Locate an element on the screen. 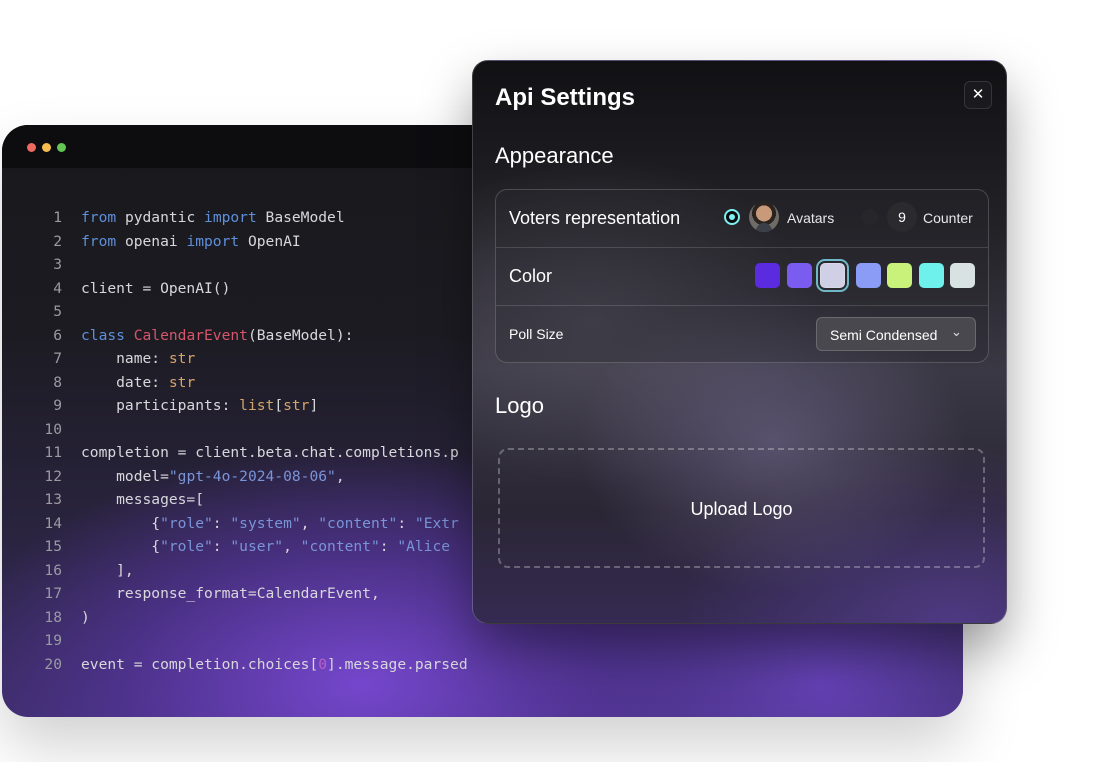 The height and width of the screenshot is (762, 1104). upload-logo-label: Upload Logo is located at coordinates (741, 509).